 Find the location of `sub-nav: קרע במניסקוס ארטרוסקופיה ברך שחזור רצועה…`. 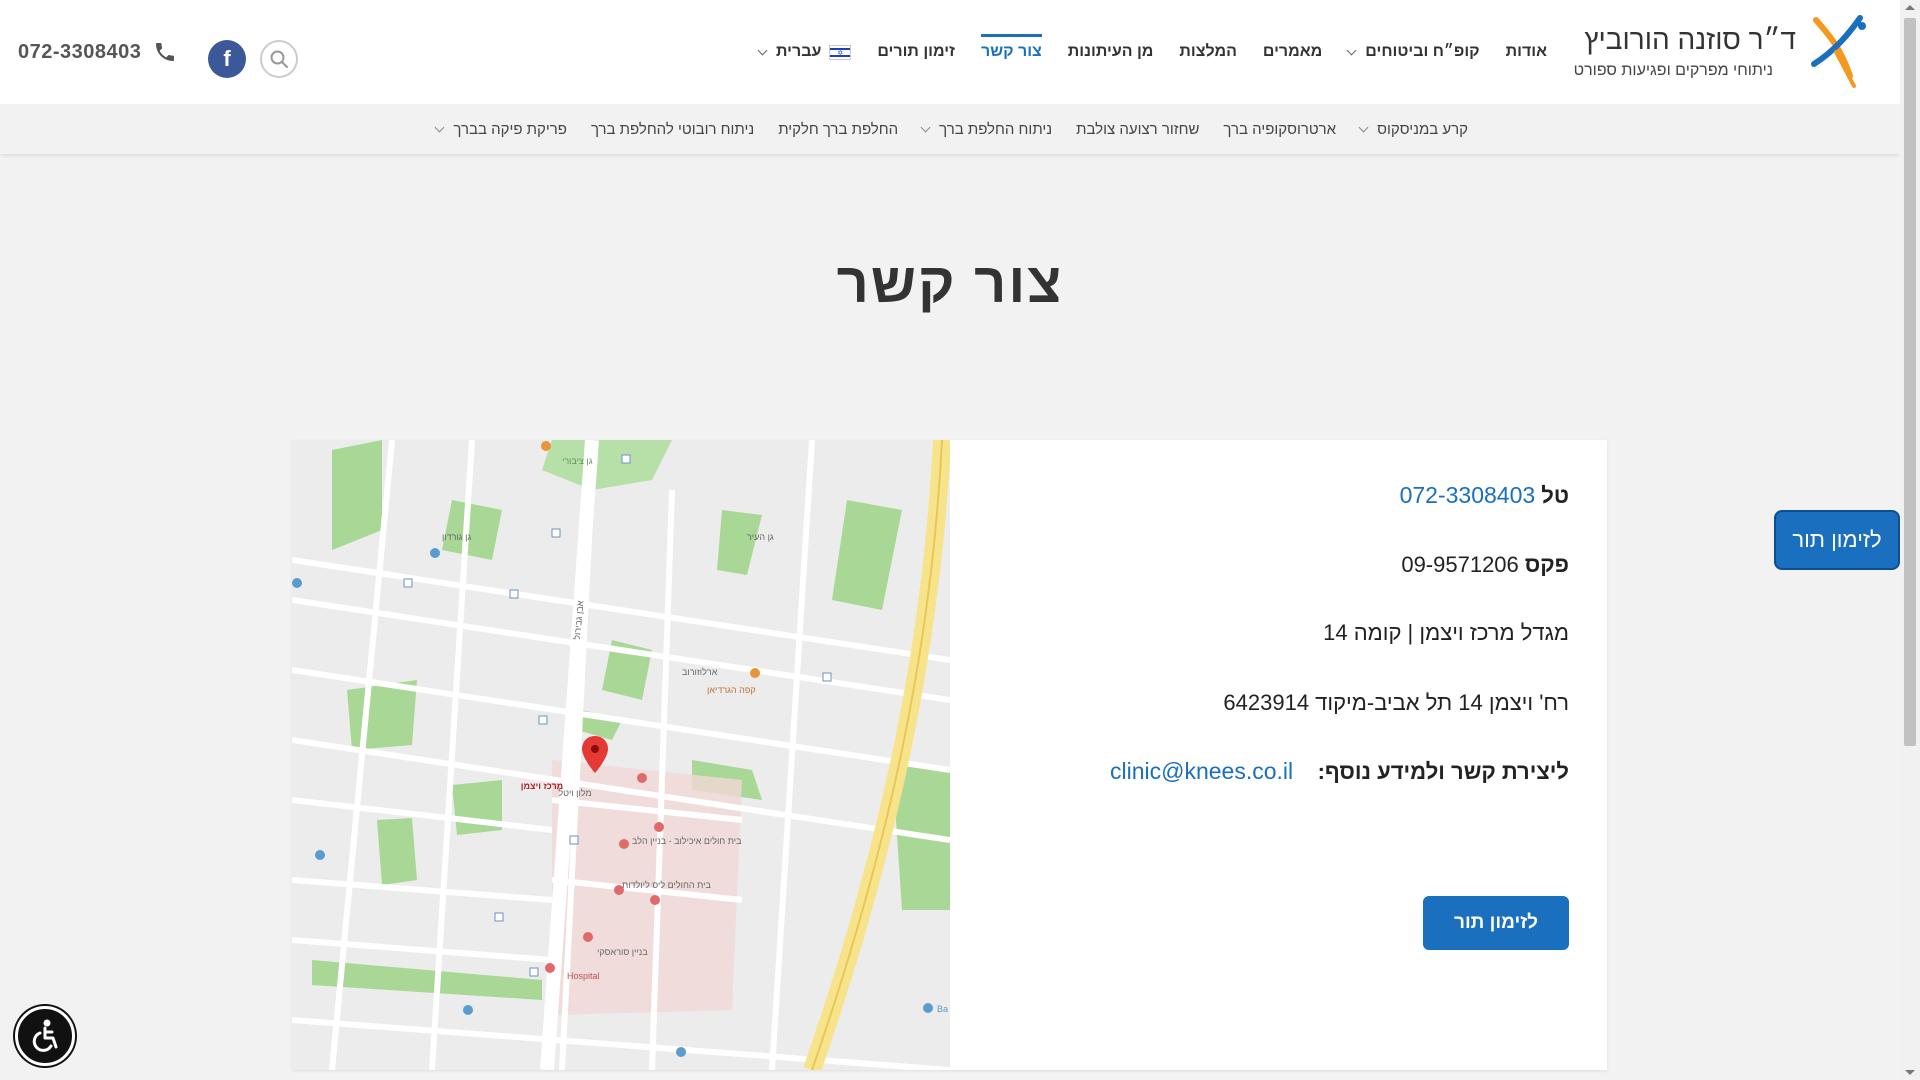

sub-nav: קרע במניסקוס ארטרוסקופיה ברך שחזור רצועה… is located at coordinates (950, 129).